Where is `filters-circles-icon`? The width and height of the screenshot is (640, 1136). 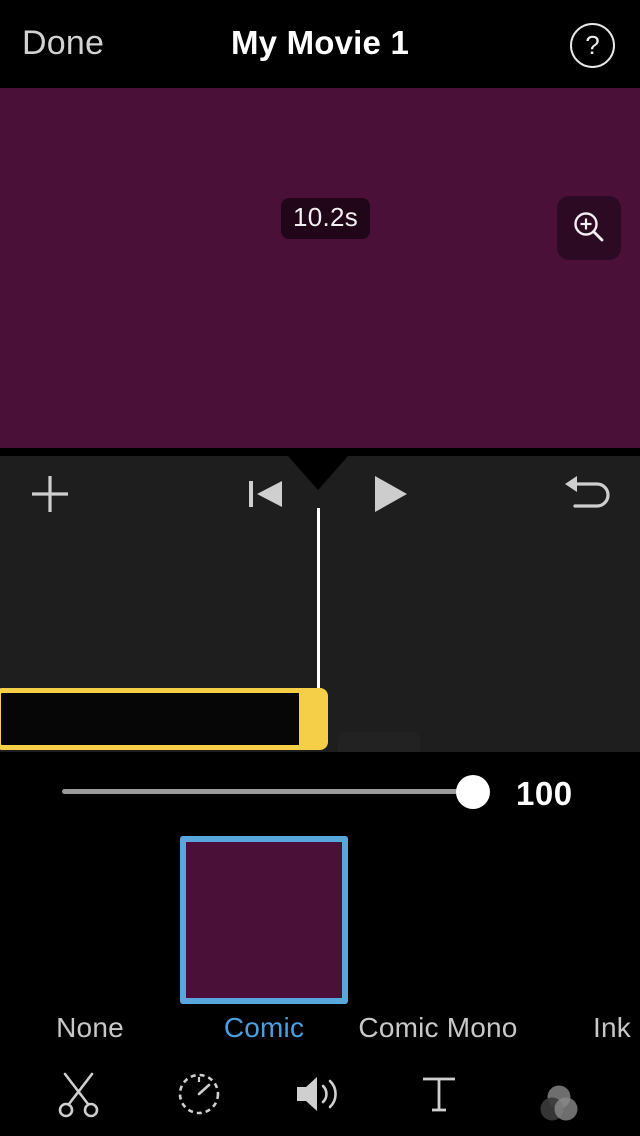 filters-circles-icon is located at coordinates (559, 1103).